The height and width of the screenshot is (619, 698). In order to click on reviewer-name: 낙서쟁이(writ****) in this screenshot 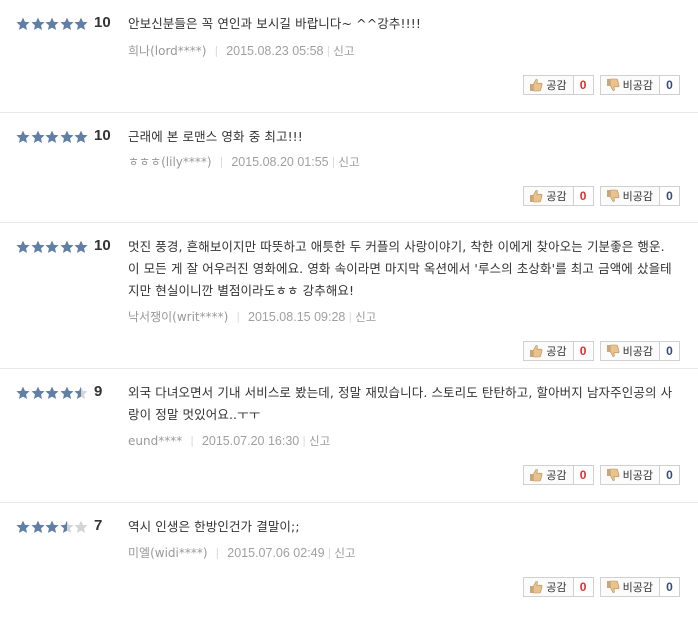, I will do `click(178, 317)`.